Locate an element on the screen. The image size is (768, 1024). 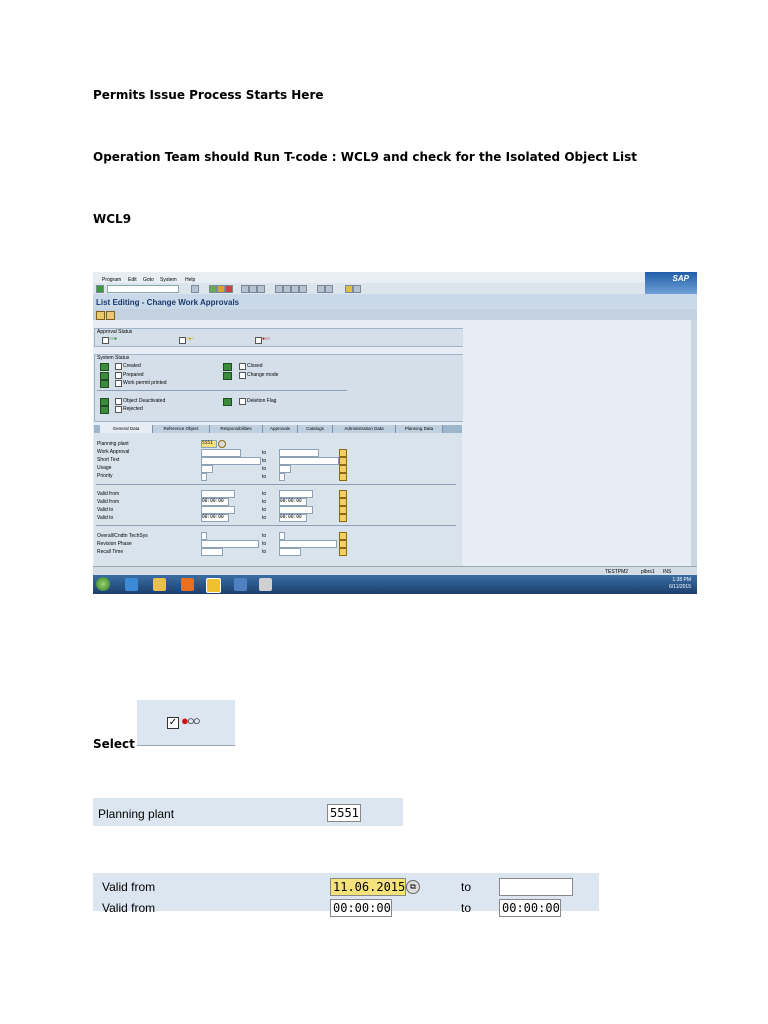
usage-from-input is located at coordinates (207, 469).